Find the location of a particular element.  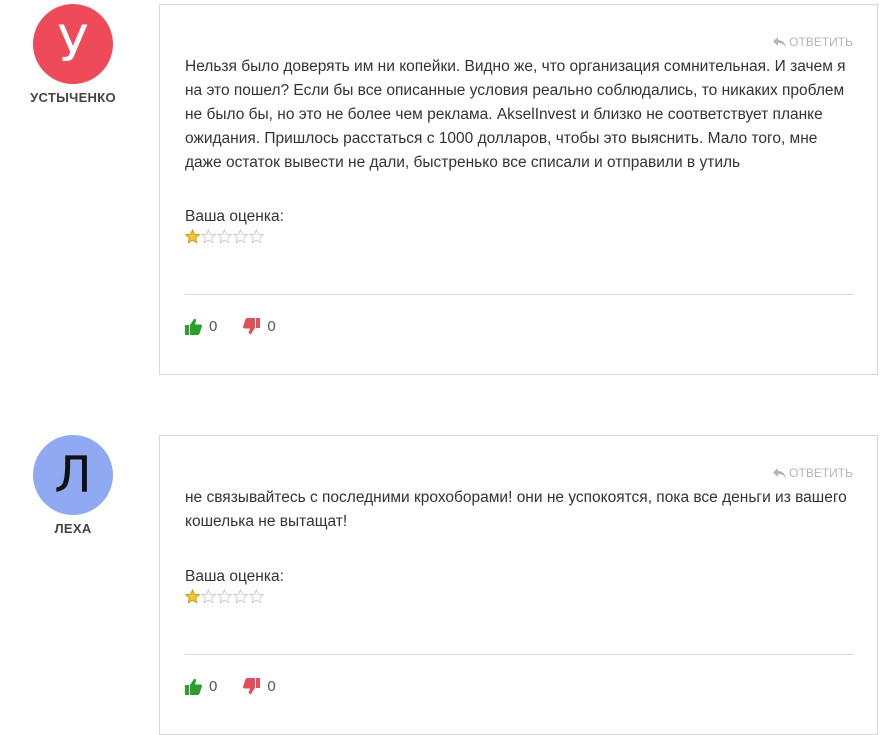

avatar: У is located at coordinates (73, 44).